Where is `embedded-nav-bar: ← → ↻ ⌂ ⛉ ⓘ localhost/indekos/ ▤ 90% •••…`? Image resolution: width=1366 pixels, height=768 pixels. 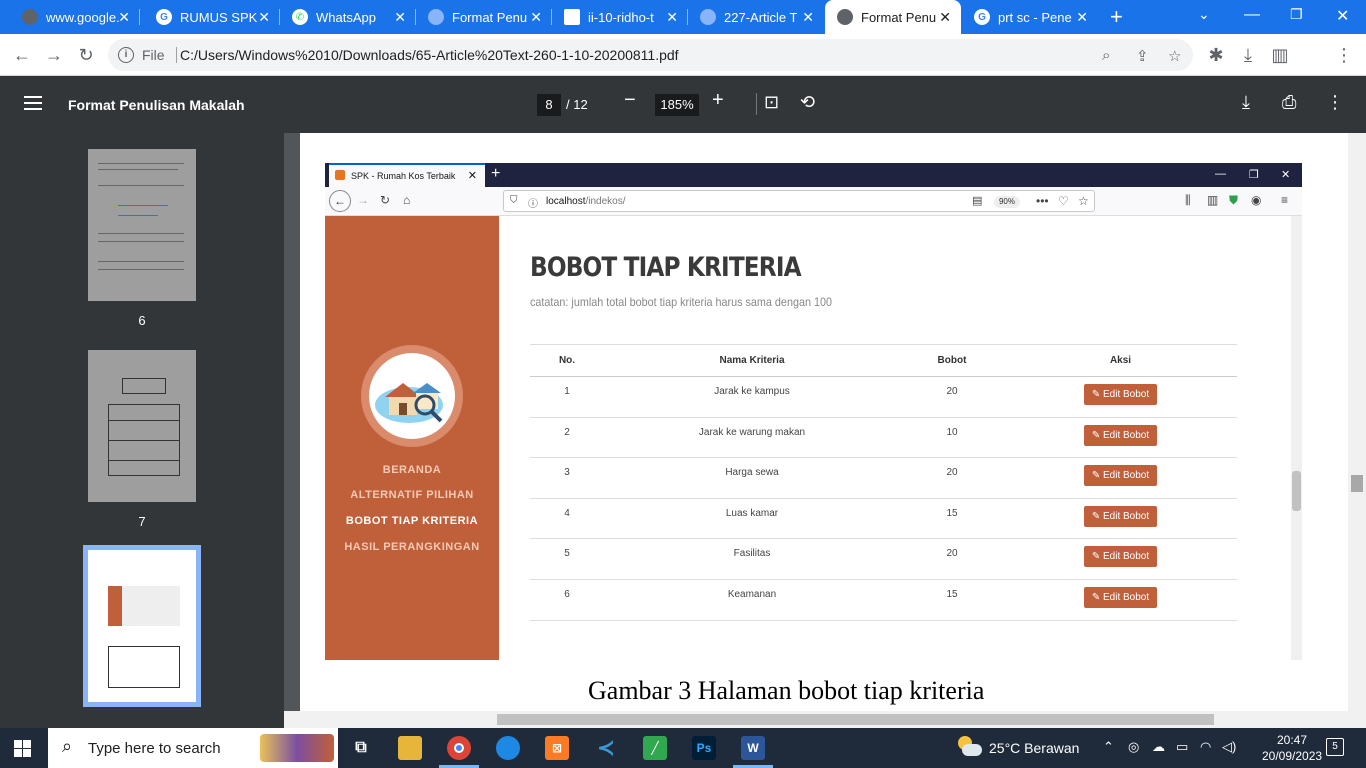
embedded-nav-bar: ← → ↻ ⌂ ⛉ ⓘ localhost/indekos/ ▤ 90% •••… is located at coordinates (813, 201).